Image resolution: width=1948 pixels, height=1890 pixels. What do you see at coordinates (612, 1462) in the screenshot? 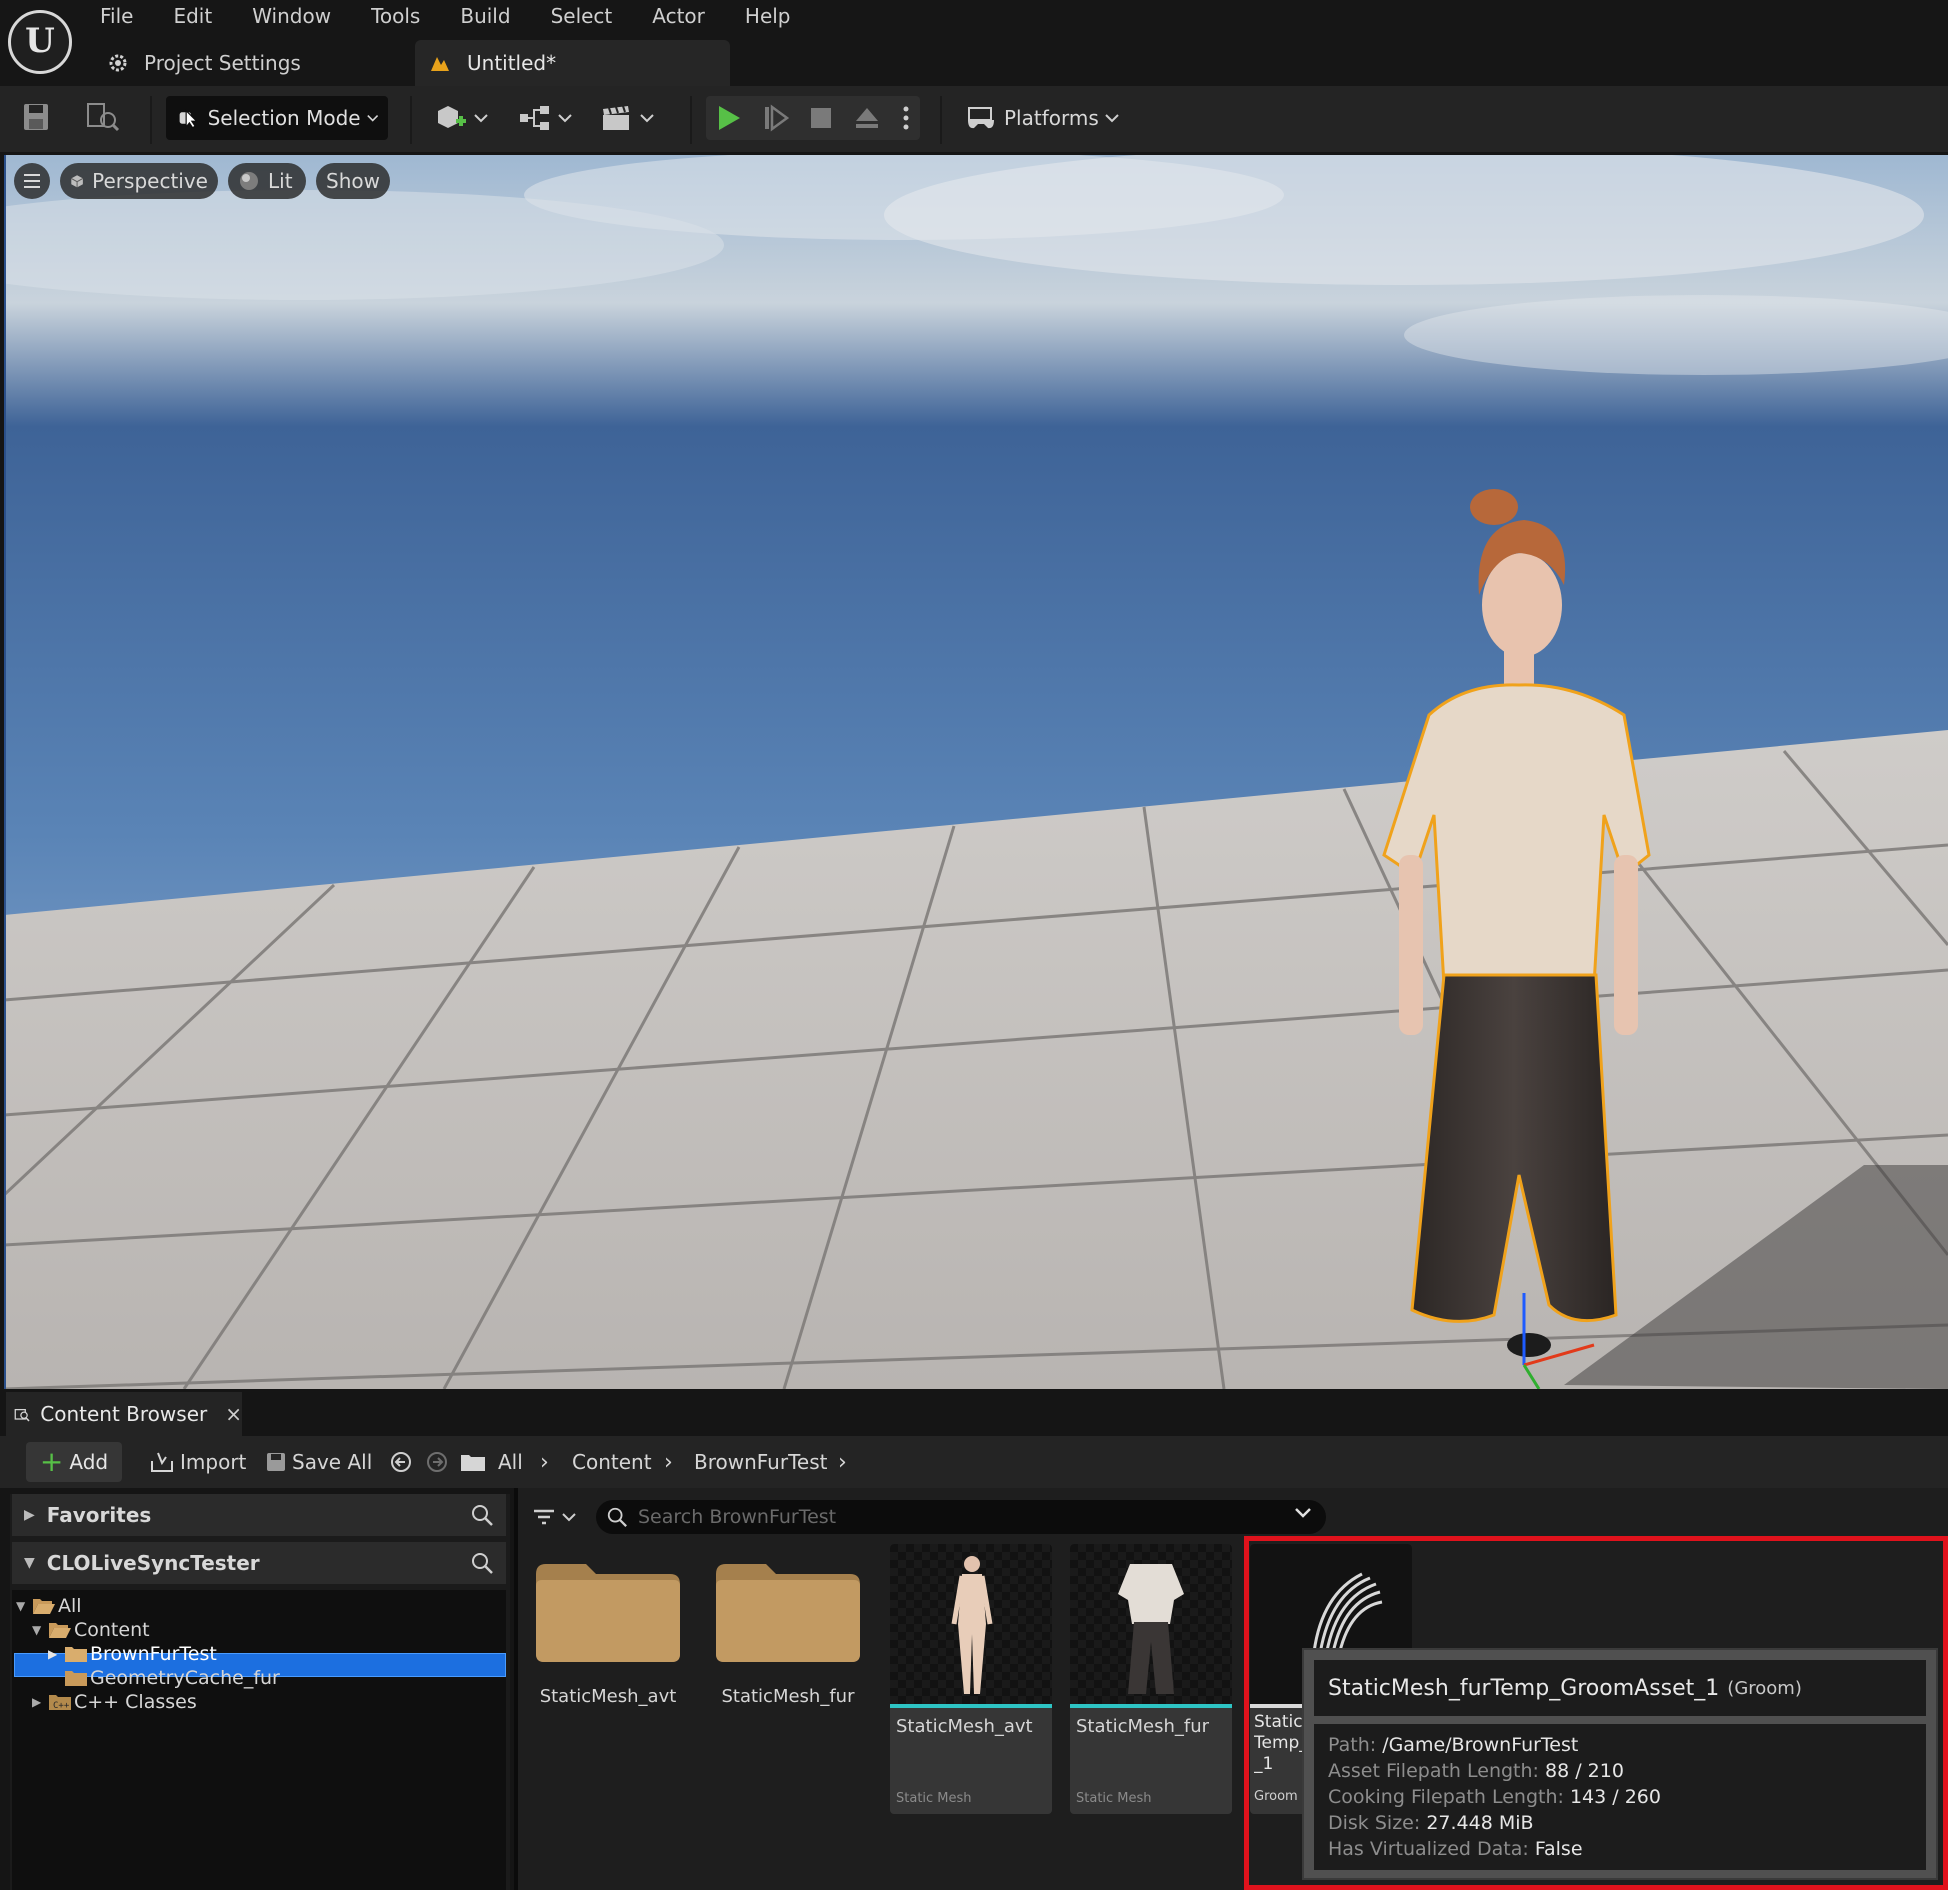
I see `breadcrumb-content: Content` at bounding box center [612, 1462].